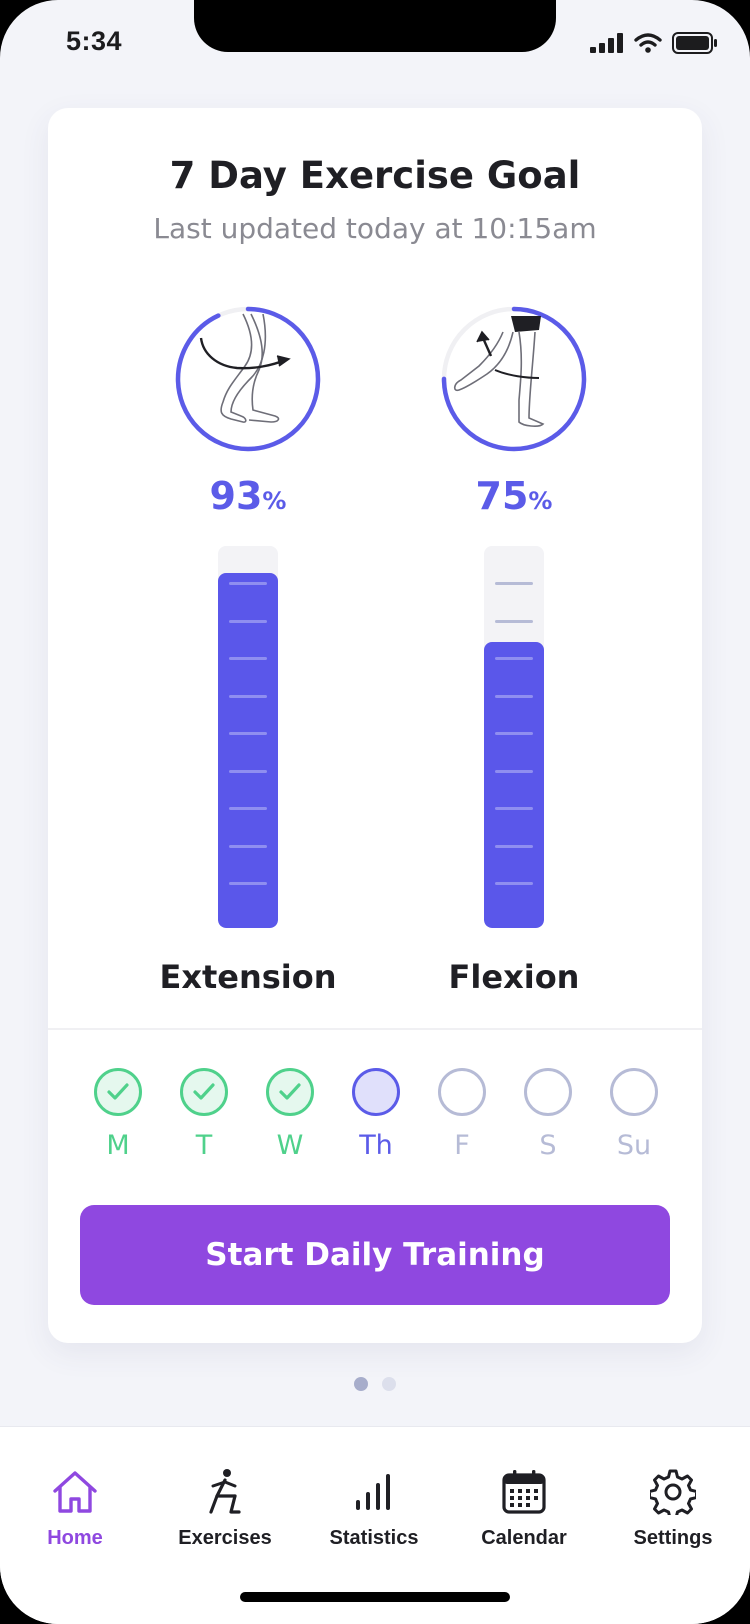 The width and height of the screenshot is (750, 1624). What do you see at coordinates (634, 1145) in the screenshot?
I see `day-label: Su` at bounding box center [634, 1145].